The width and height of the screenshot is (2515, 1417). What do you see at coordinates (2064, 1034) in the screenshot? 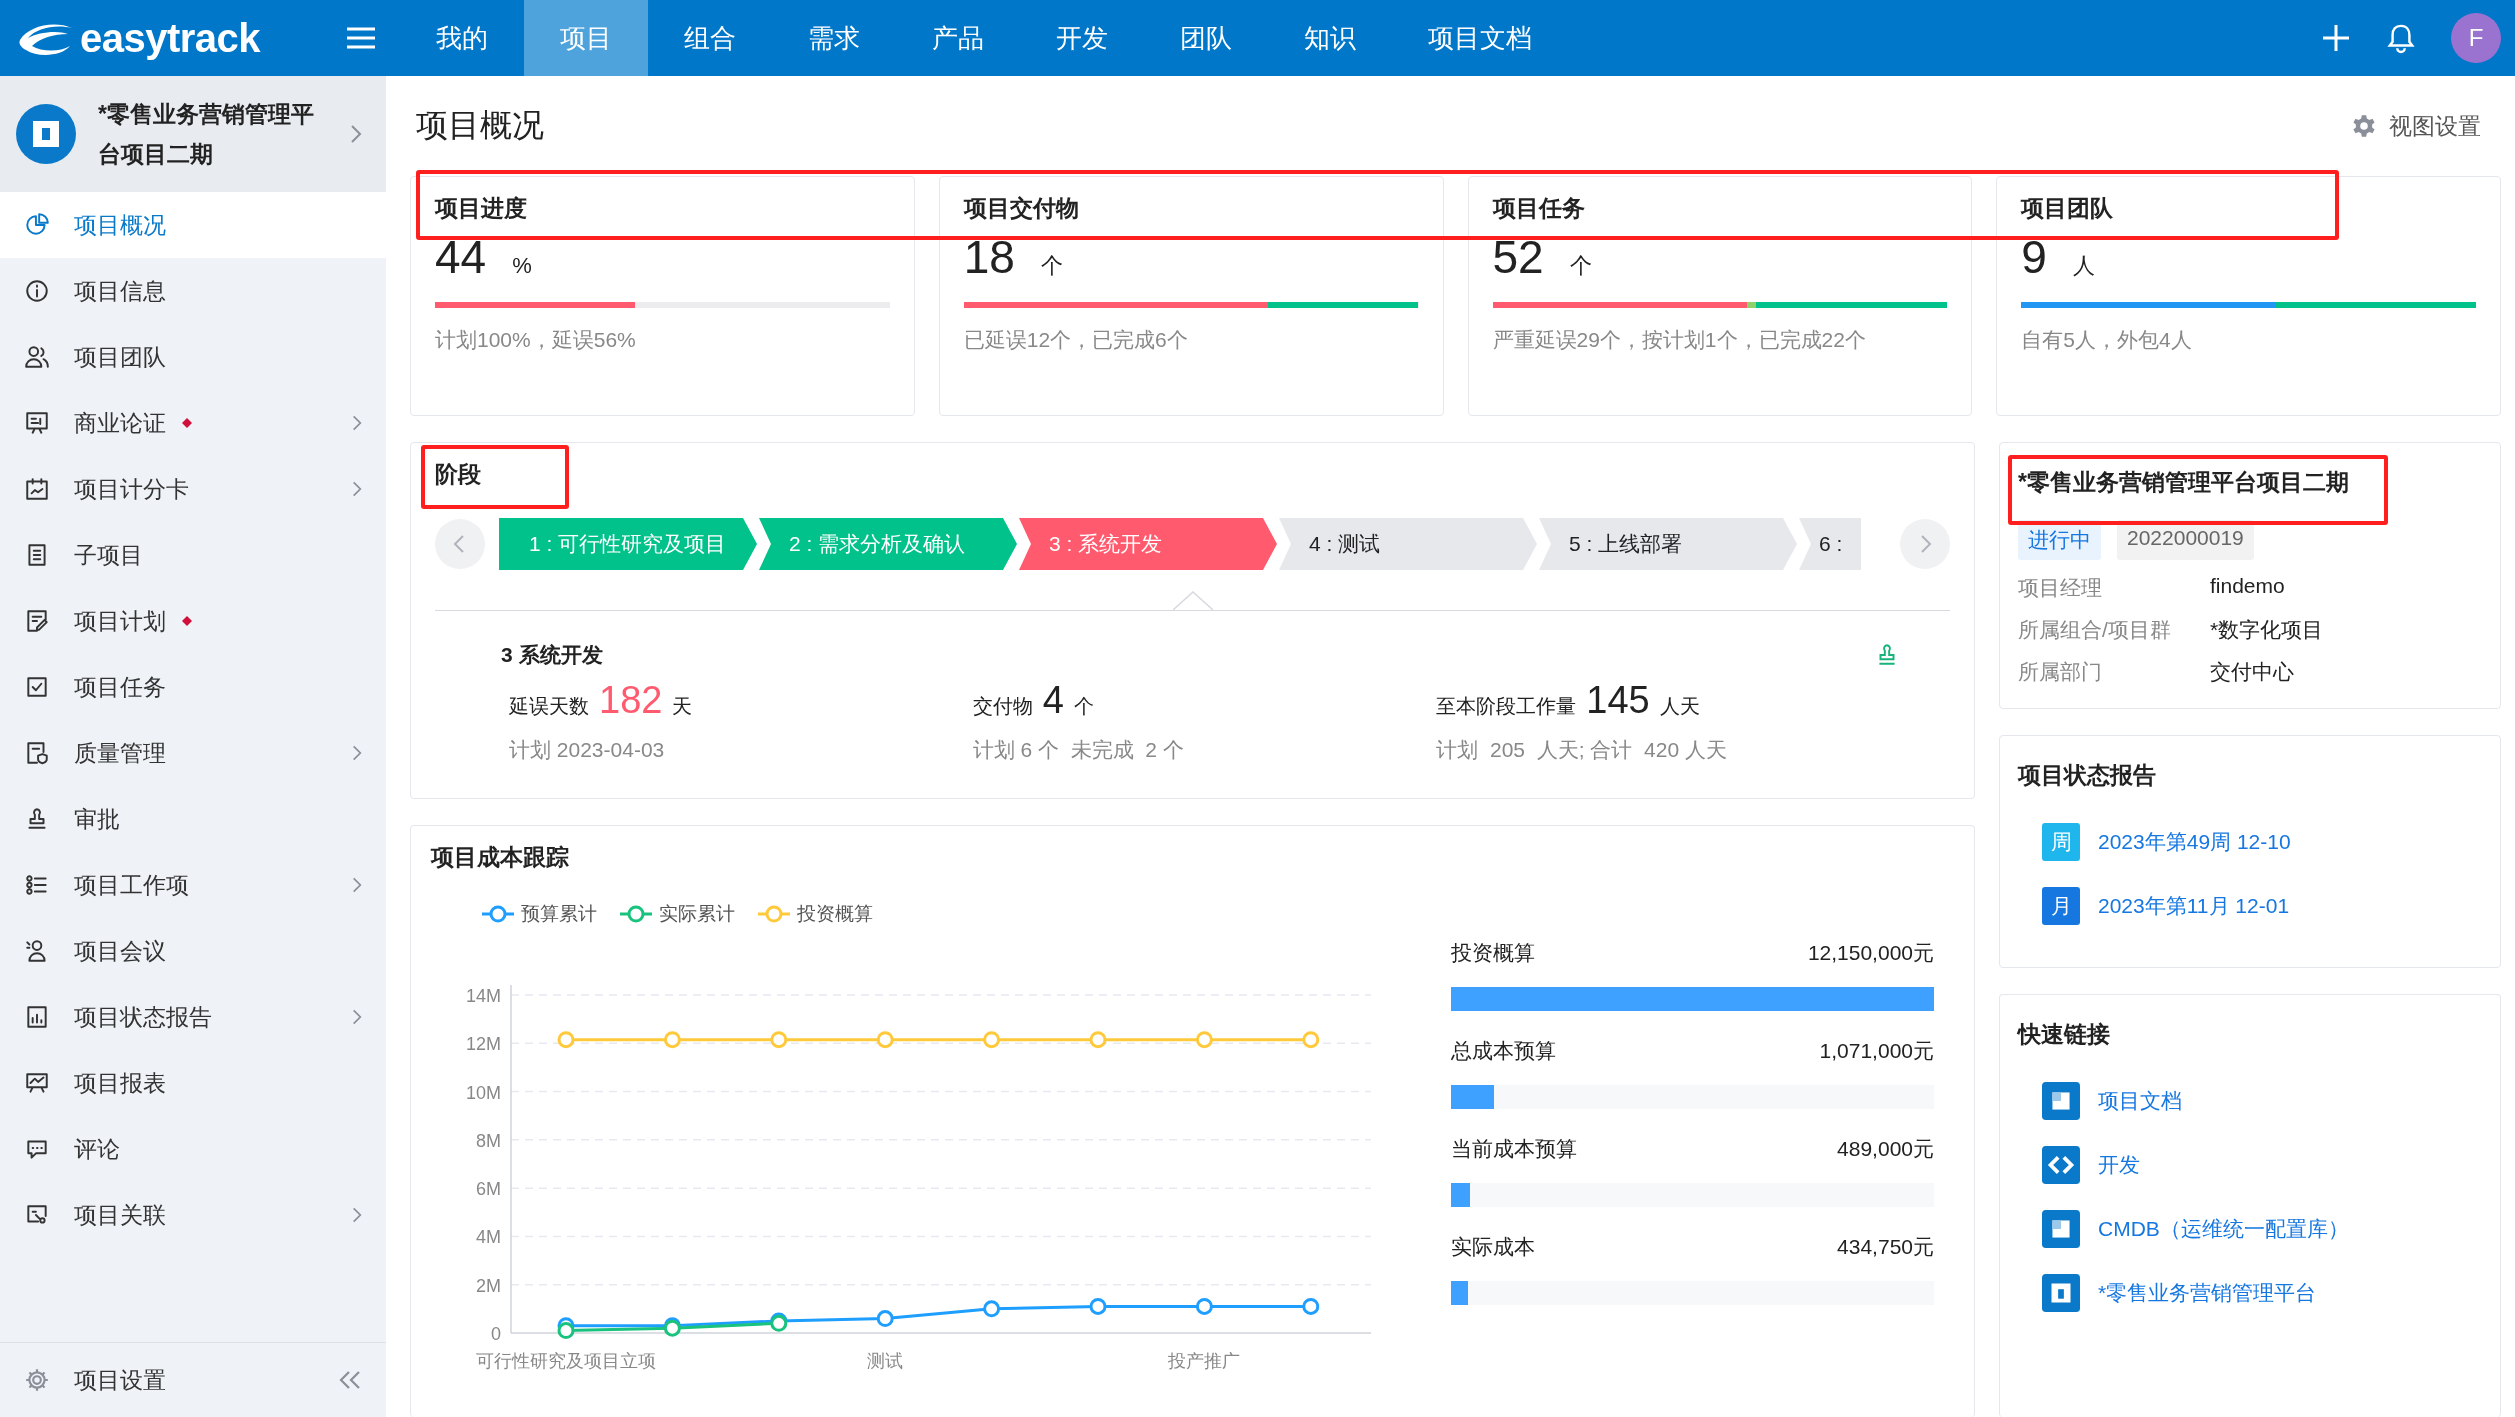
I see `card-title: 快速链接` at bounding box center [2064, 1034].